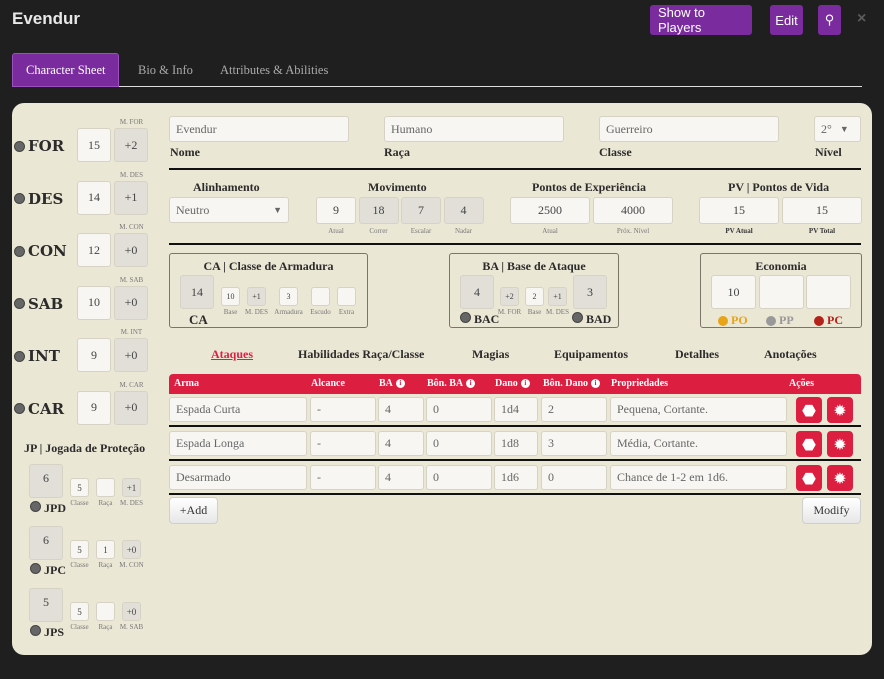  Describe the element at coordinates (38, 199) in the screenshot. I see `attr-des-label: DES` at that location.